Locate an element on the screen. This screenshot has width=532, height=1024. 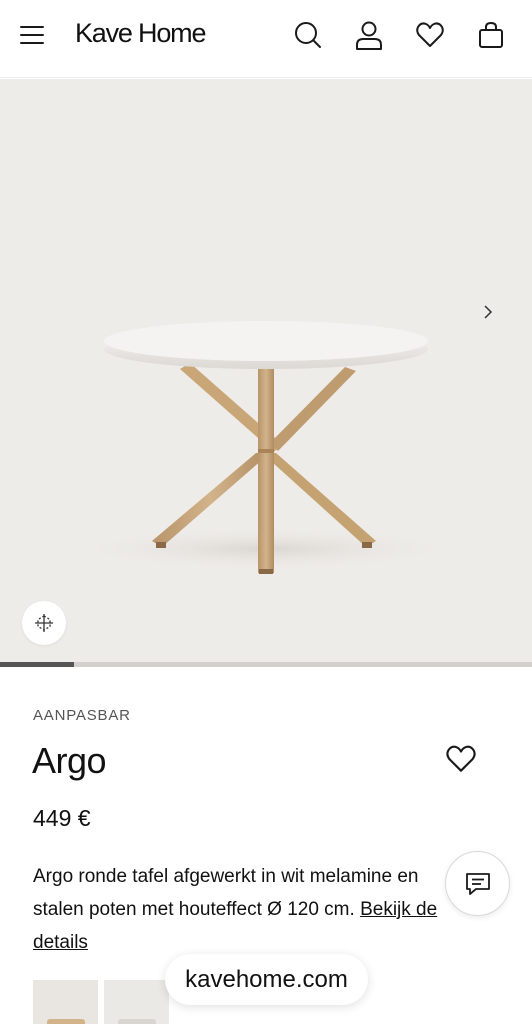
logo: Kave Home is located at coordinates (140, 33).